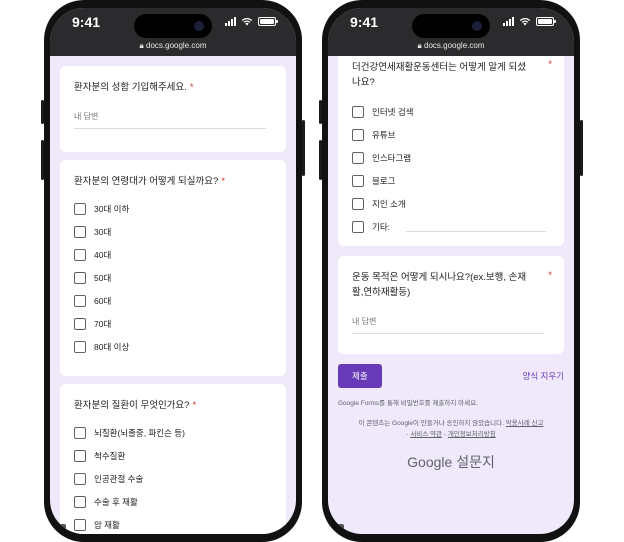 The image size is (624, 542). Describe the element at coordinates (472, 434) in the screenshot. I see `privacy-link: 개인정보처리방침` at that location.